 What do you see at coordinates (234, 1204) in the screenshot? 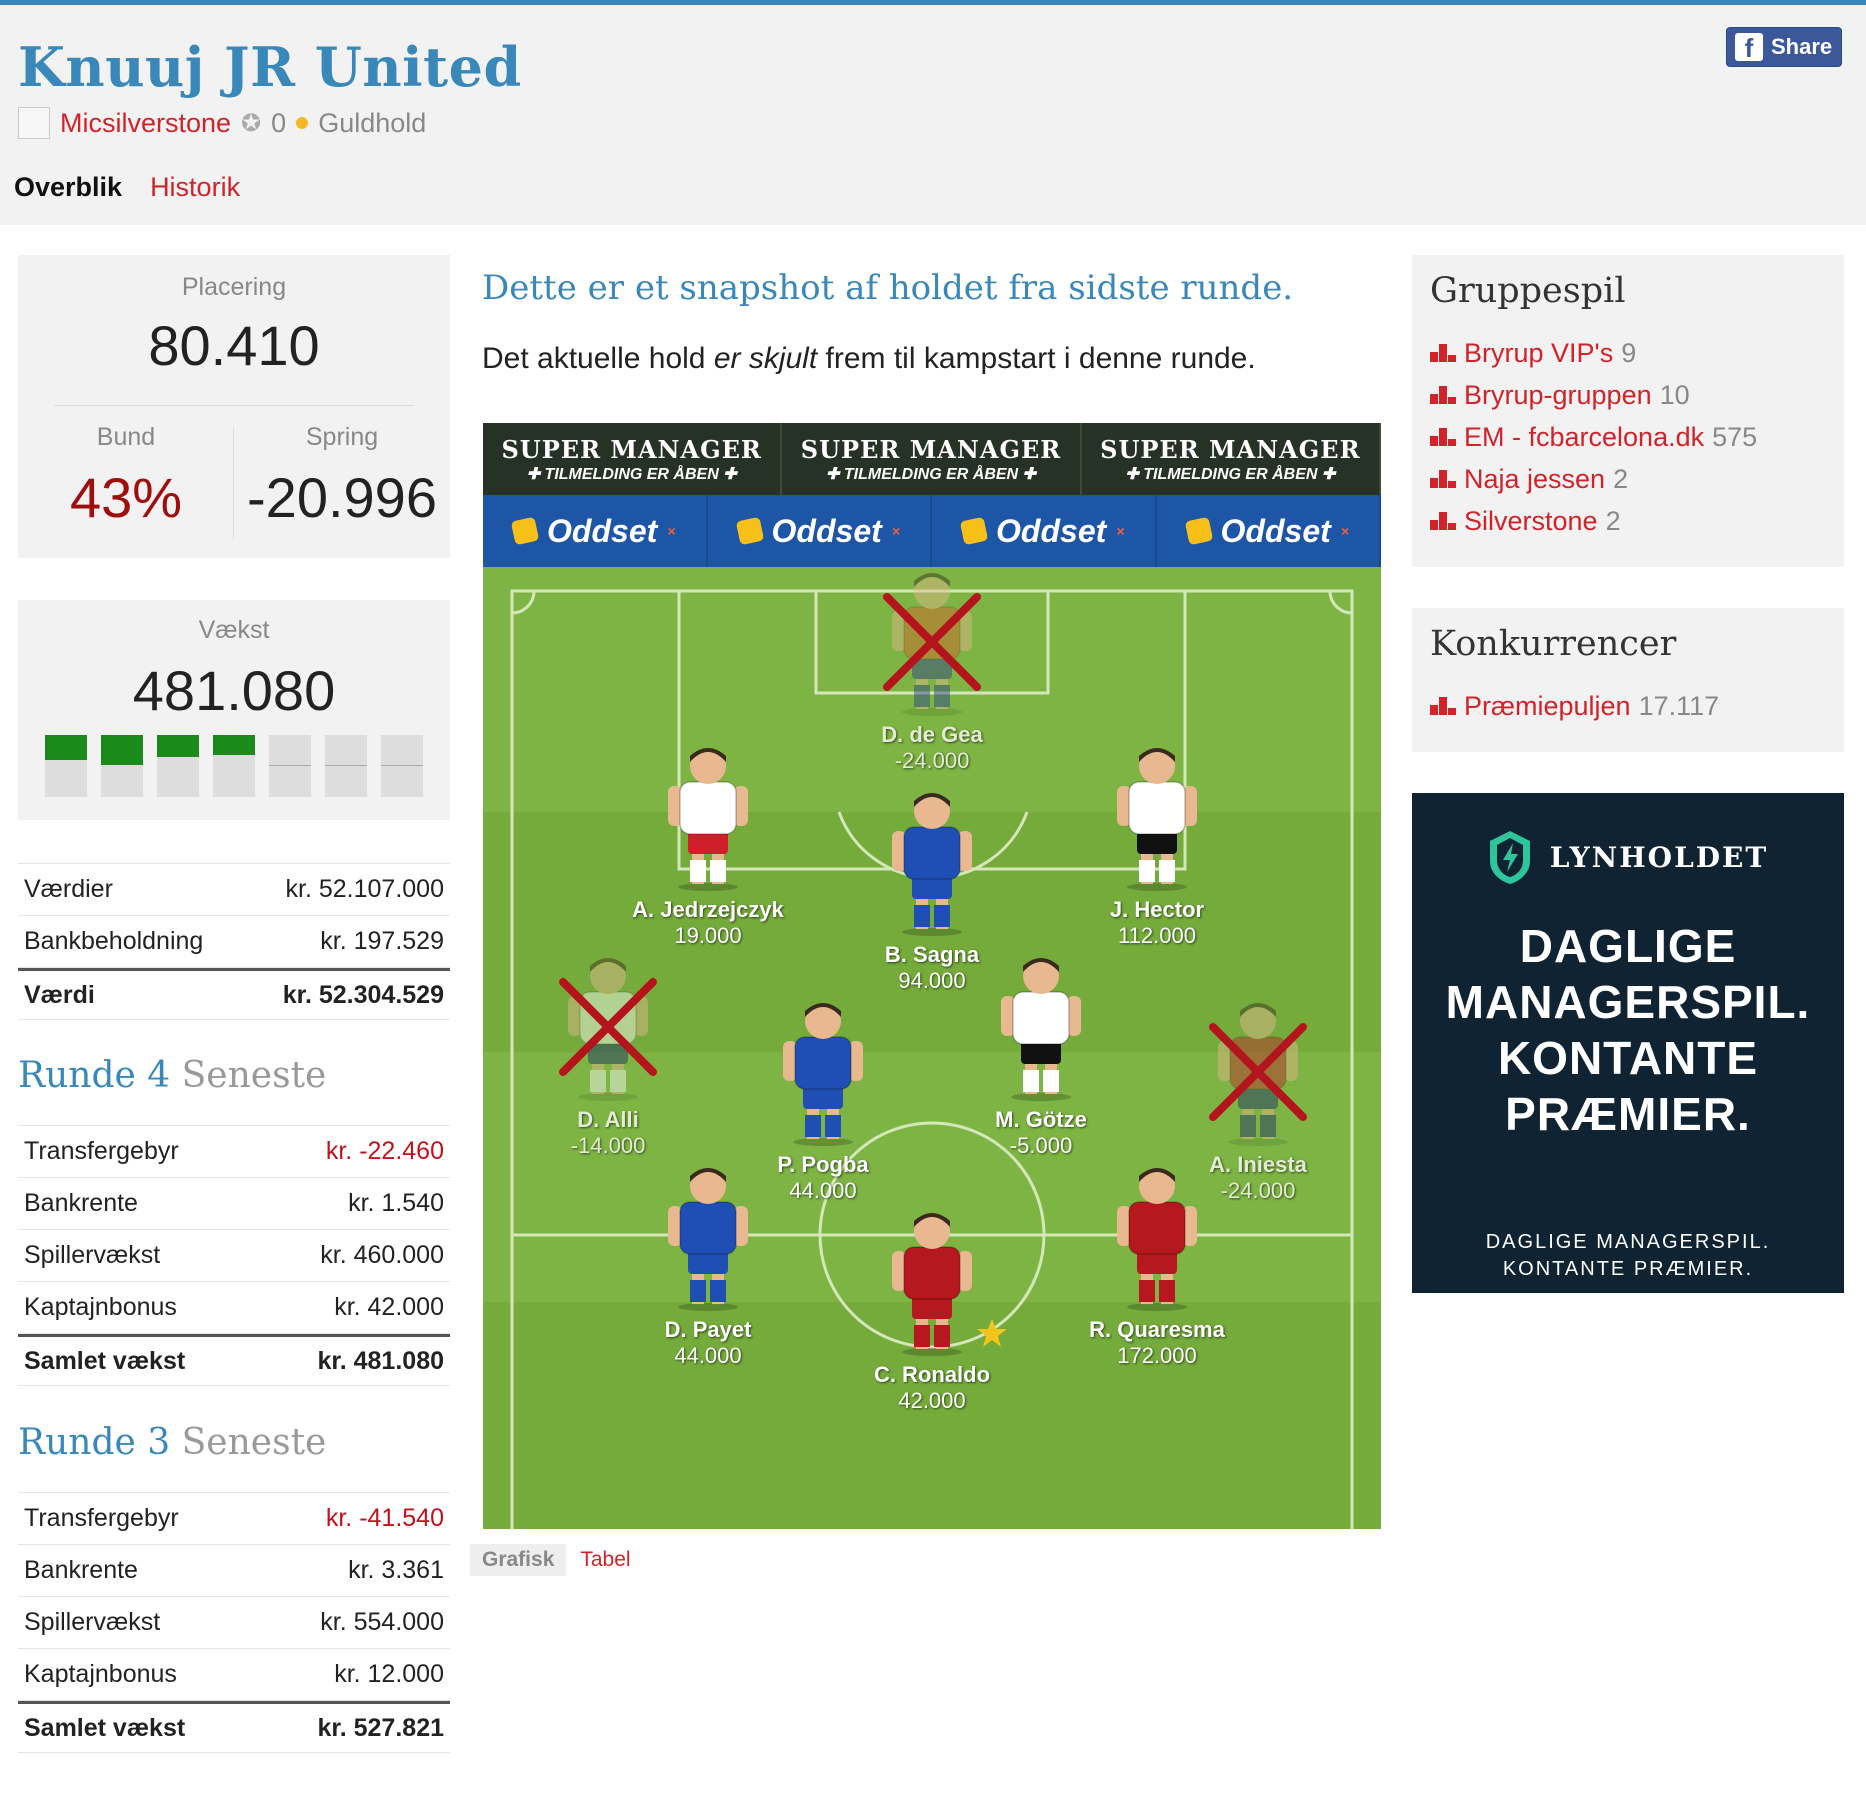
I see `table-row: Bankrente kr. 1.540` at bounding box center [234, 1204].